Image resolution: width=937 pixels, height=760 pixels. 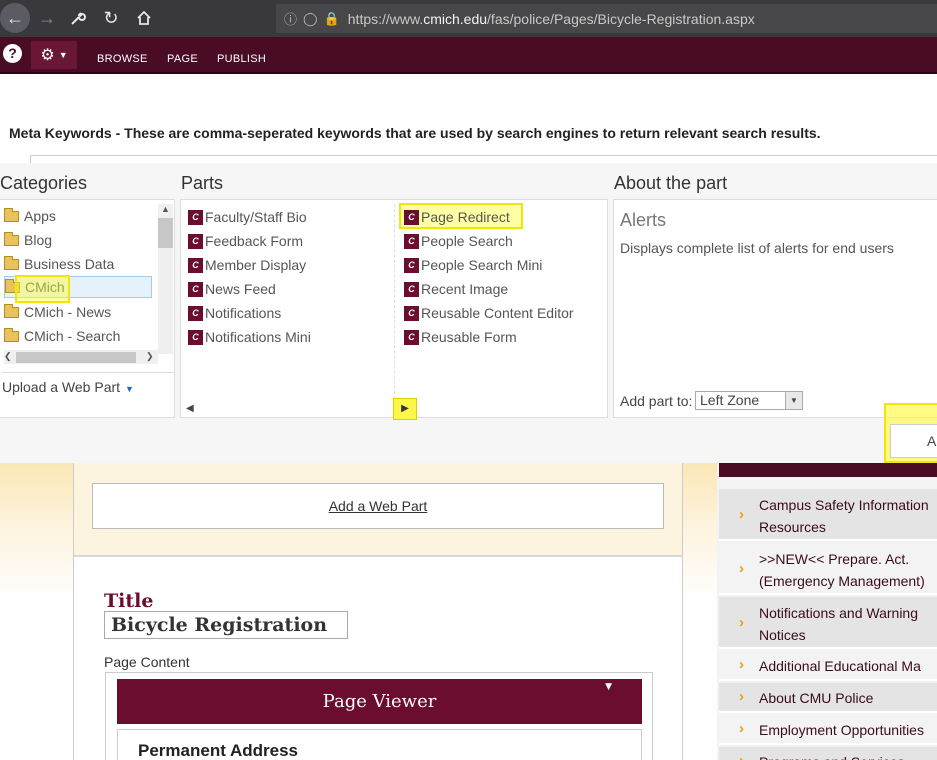 I want to click on categories-horizontal-scrollbar: ❮ ❯, so click(x=81, y=357).